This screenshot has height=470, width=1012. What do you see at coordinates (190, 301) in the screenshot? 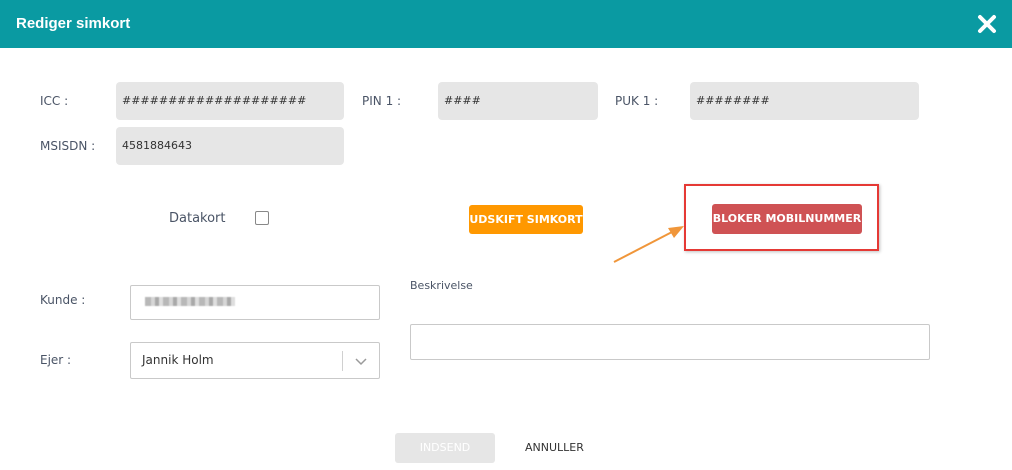
I see `blurred-customer-name` at bounding box center [190, 301].